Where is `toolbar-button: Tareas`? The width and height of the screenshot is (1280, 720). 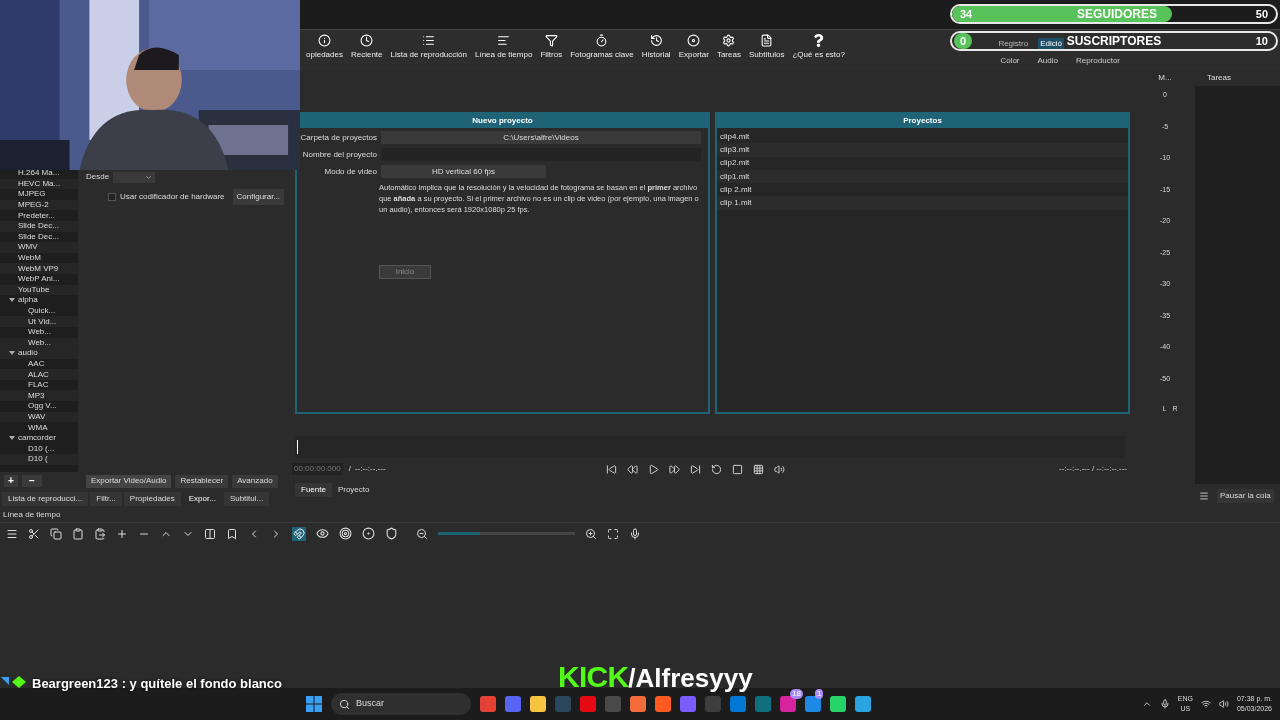
toolbar-button: Tareas is located at coordinates (728, 47).